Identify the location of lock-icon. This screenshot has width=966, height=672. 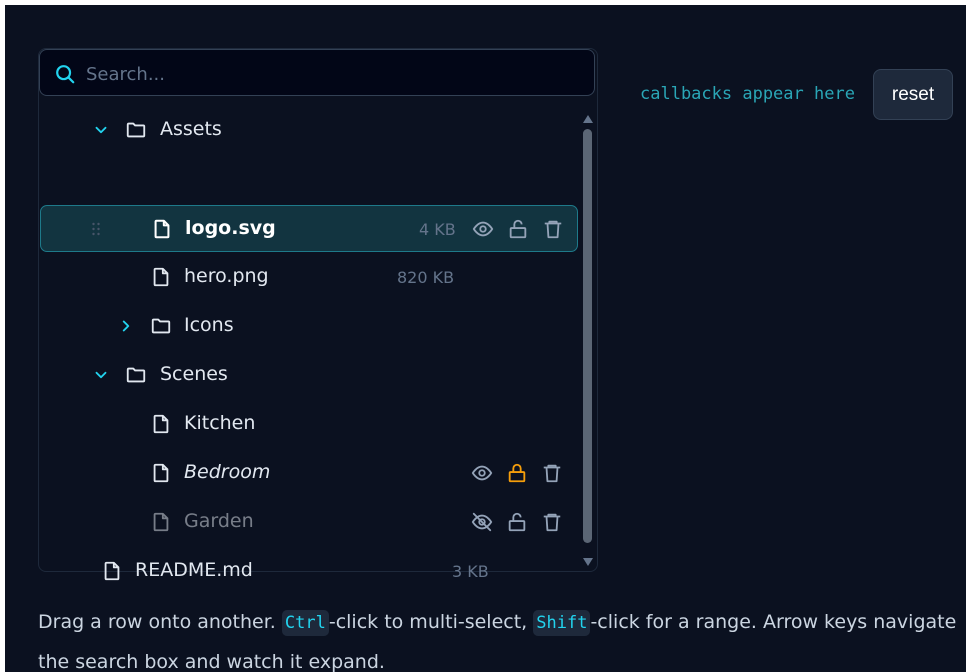
(517, 473).